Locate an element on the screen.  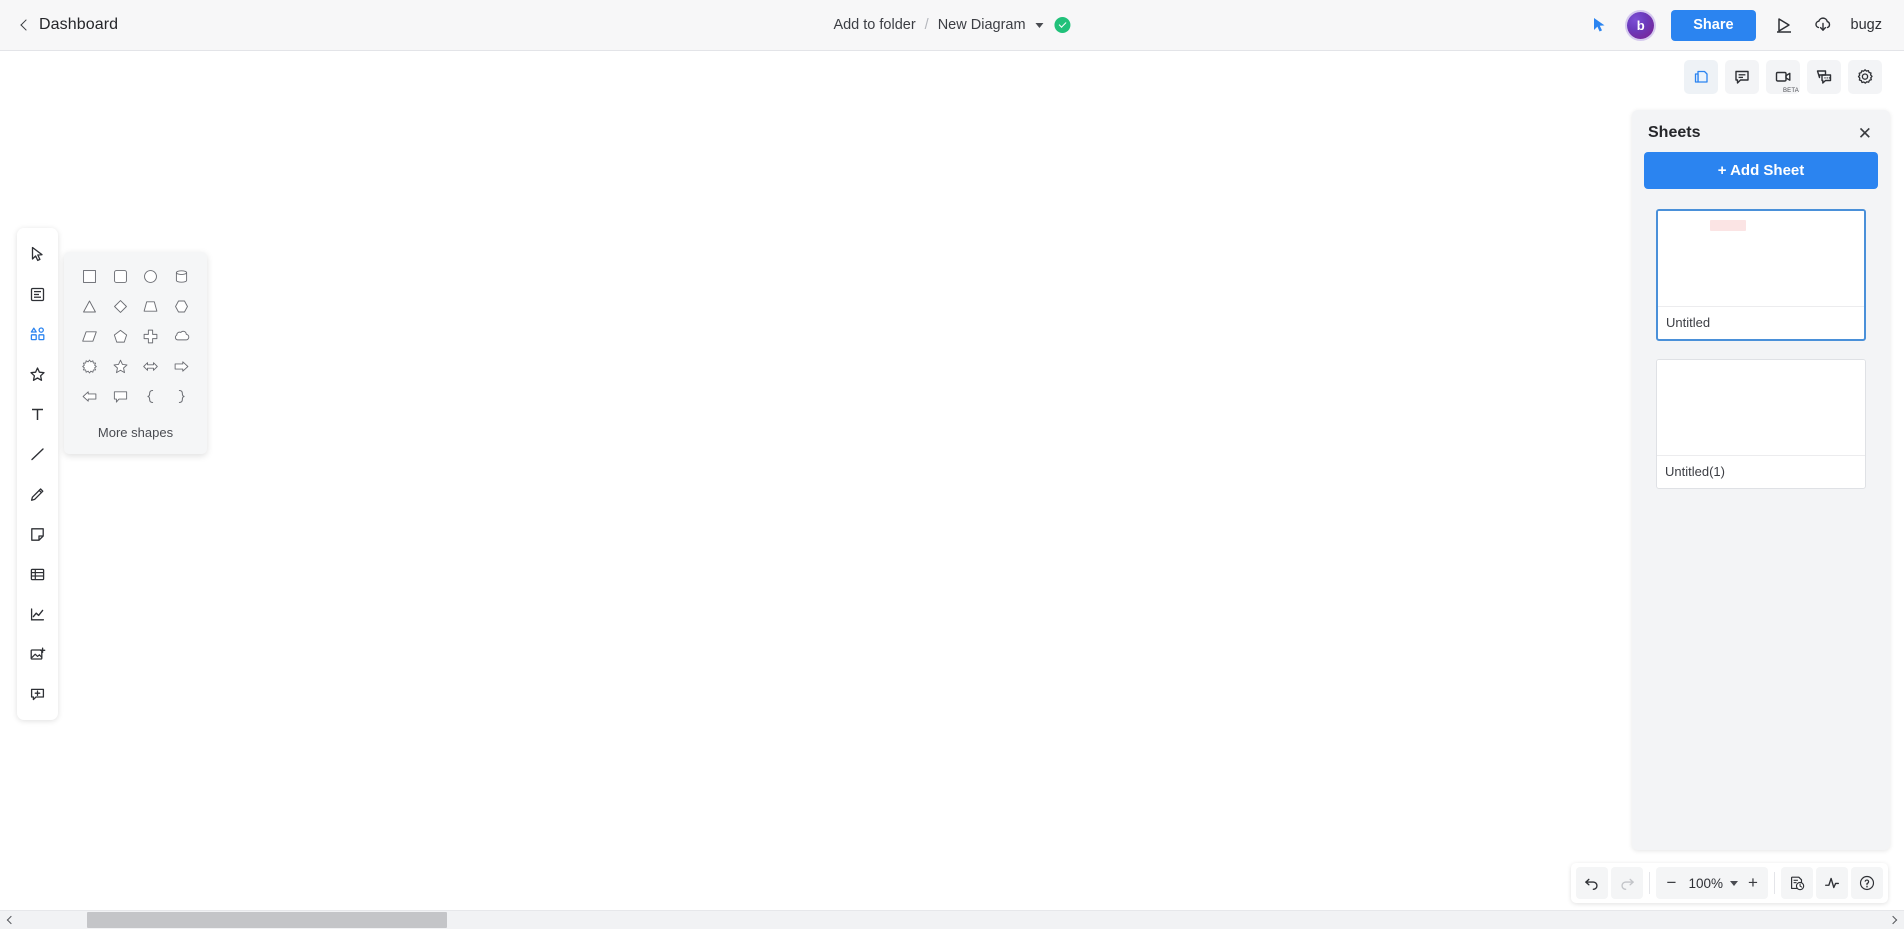
tool-select is located at coordinates (38, 254).